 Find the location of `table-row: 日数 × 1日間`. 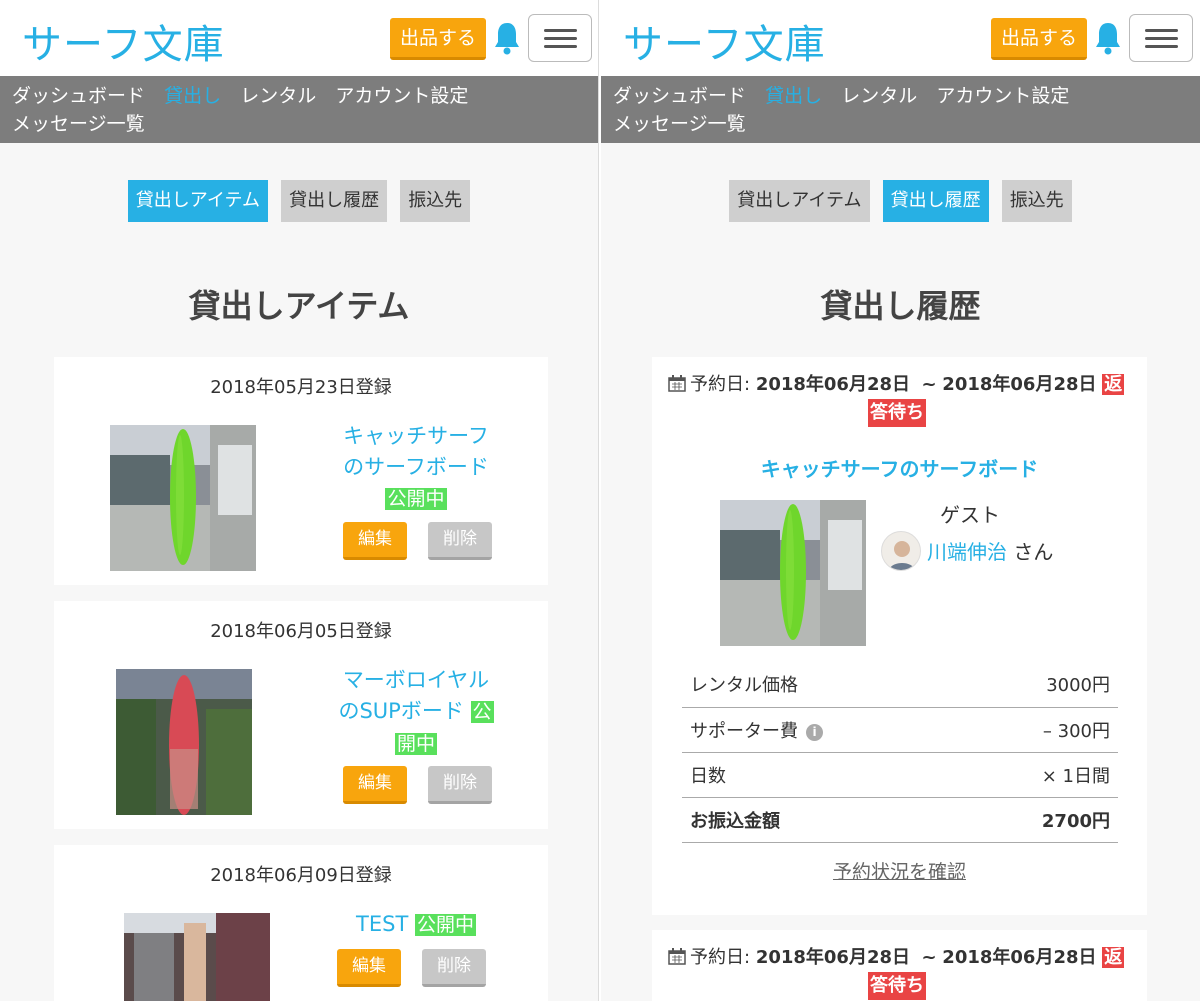

table-row: 日数 × 1日間 is located at coordinates (900, 775).